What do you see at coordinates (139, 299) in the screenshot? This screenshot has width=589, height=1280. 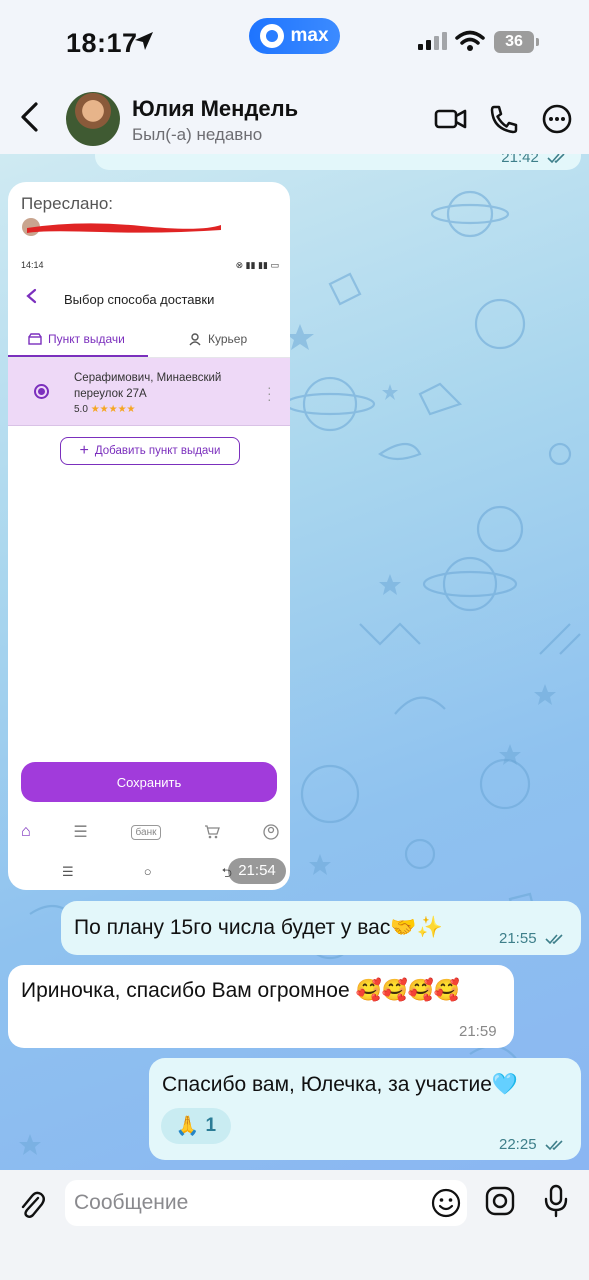 I see `screenshot-page-title: Выбор способа доставки` at bounding box center [139, 299].